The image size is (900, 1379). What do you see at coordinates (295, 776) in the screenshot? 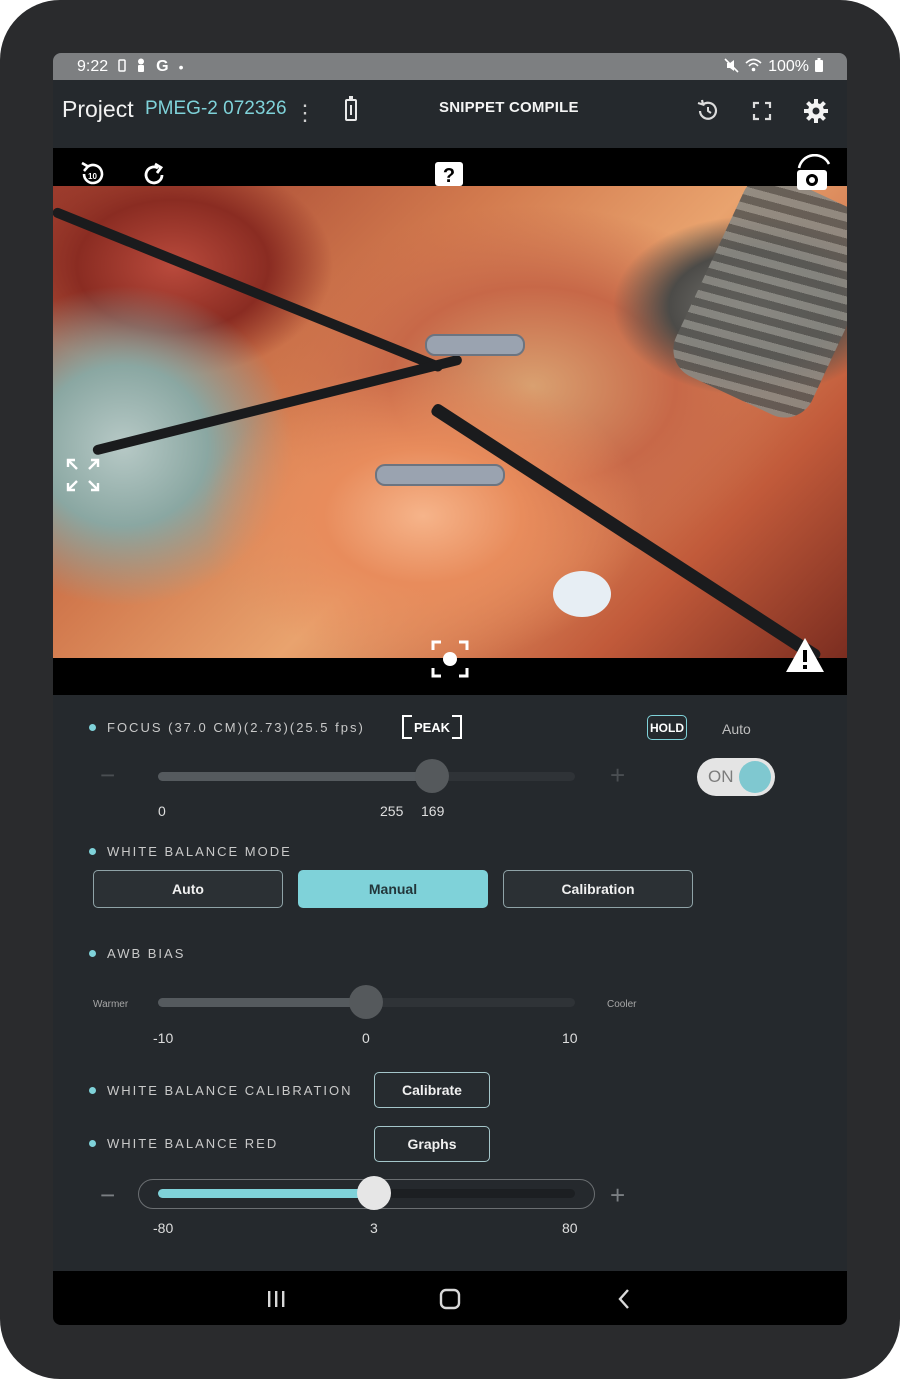
I see `focus-slider-fill` at bounding box center [295, 776].